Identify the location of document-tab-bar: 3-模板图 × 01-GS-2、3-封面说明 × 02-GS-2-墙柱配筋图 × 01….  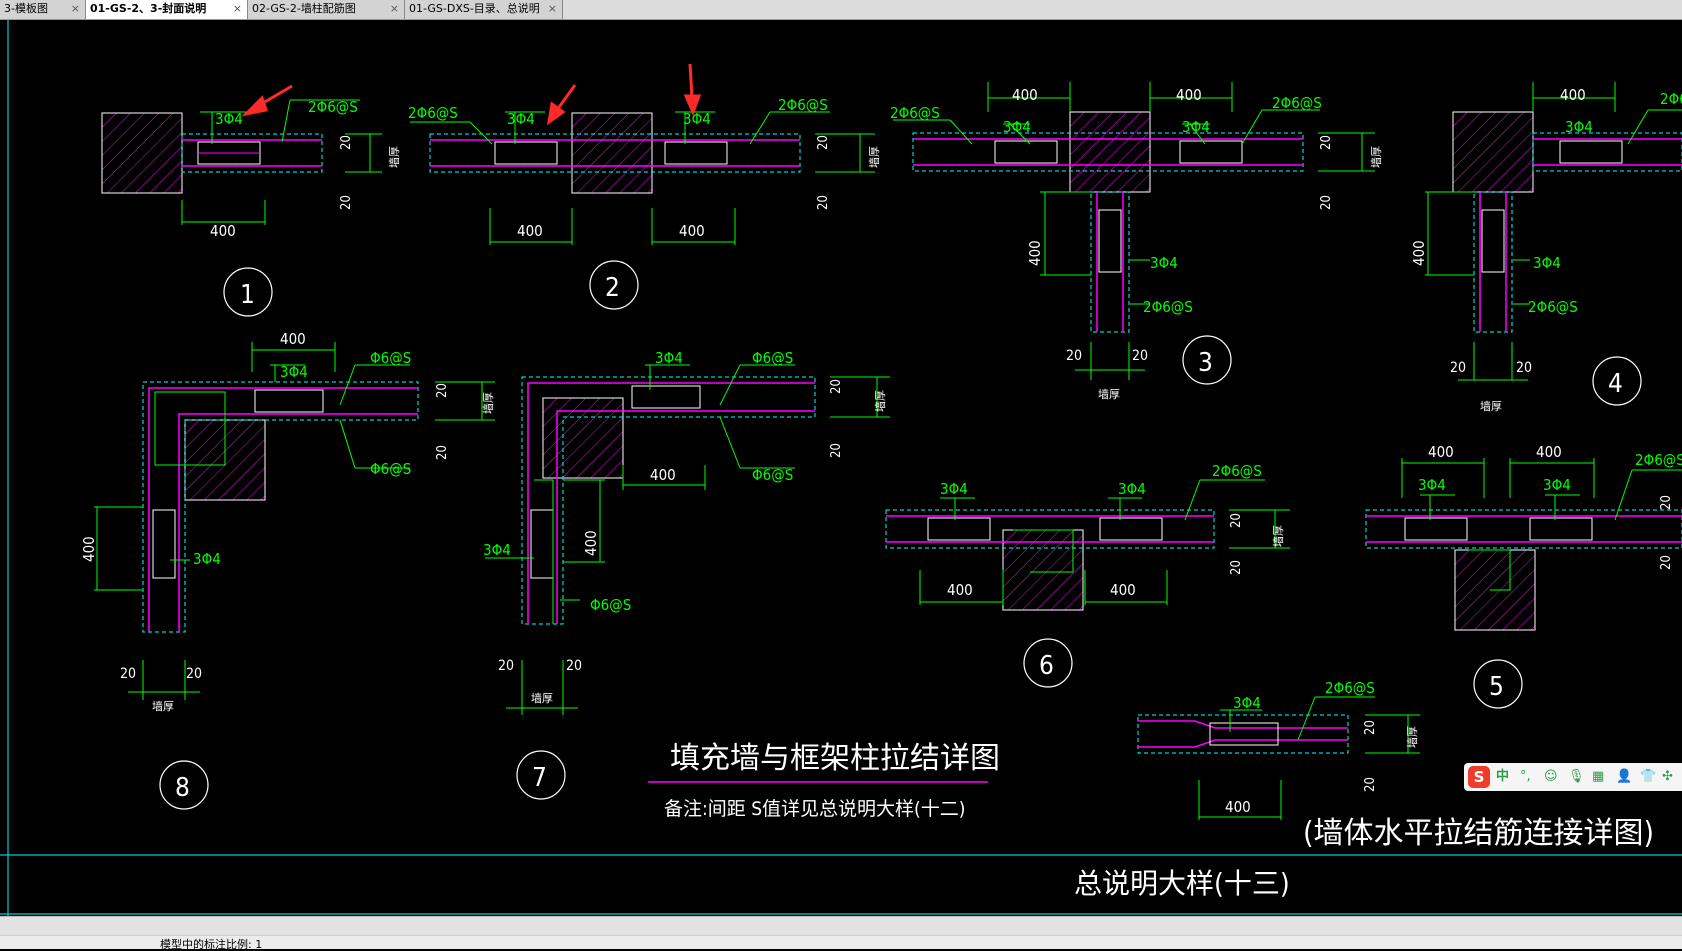
(841, 10).